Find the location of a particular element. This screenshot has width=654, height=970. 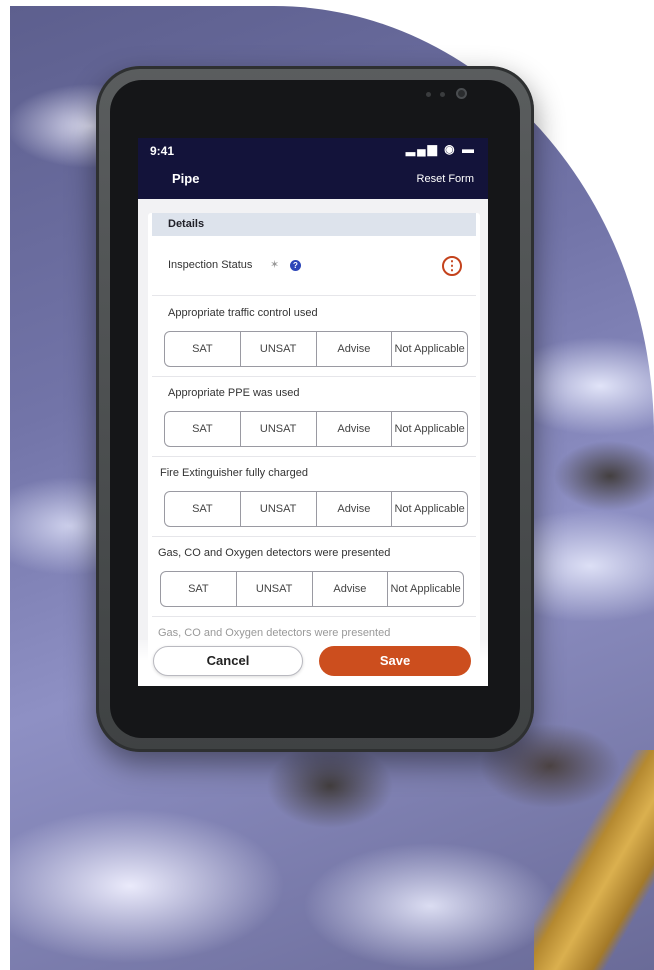

question-label: Appropriate traffic control used is located at coordinates (243, 313).